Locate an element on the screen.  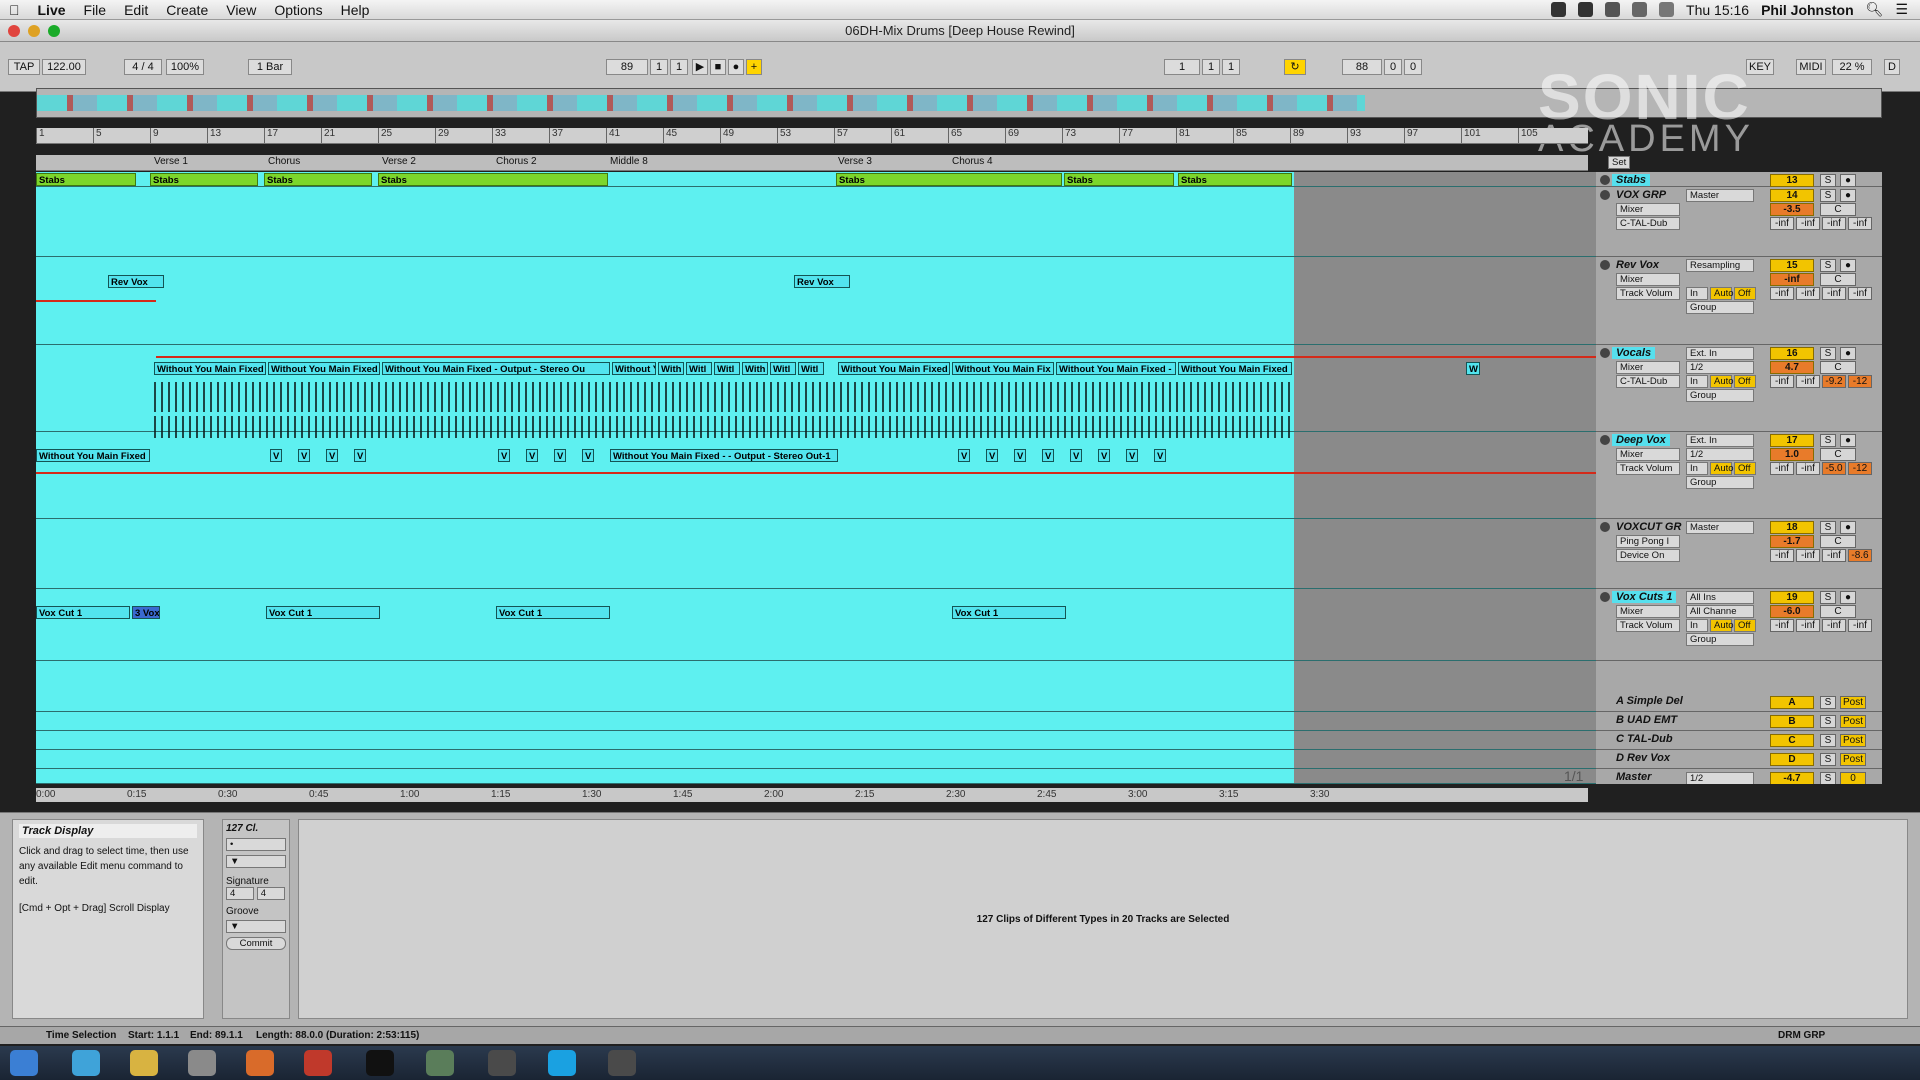
send-d-field: -12 is located at coordinates (1860, 381).